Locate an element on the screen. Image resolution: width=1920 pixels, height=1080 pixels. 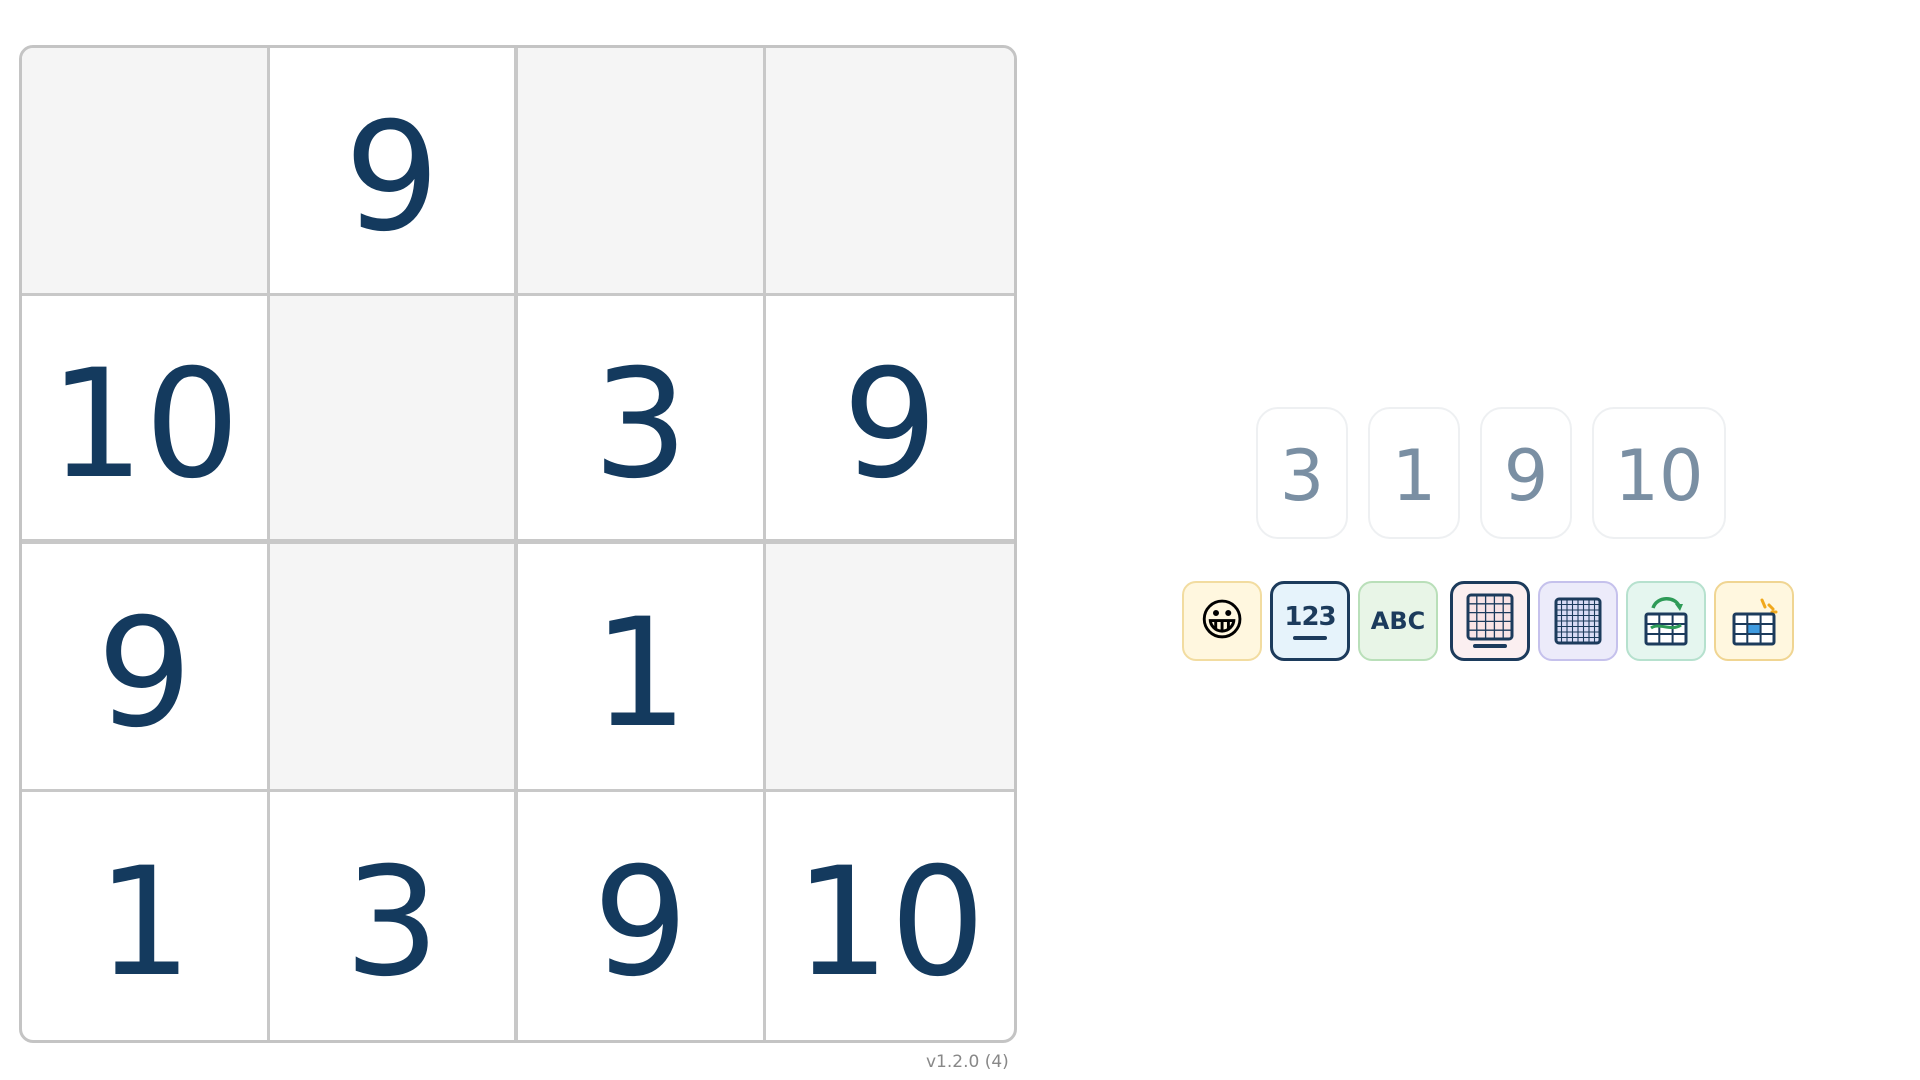
letters-mode-label: ABC is located at coordinates (1398, 621).